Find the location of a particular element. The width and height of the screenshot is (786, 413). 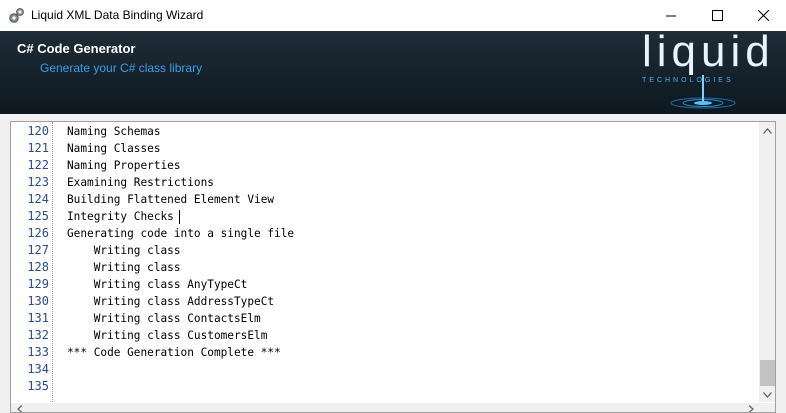

window-title-bar: Liquid XML Data Binding Wizard is located at coordinates (393, 15).